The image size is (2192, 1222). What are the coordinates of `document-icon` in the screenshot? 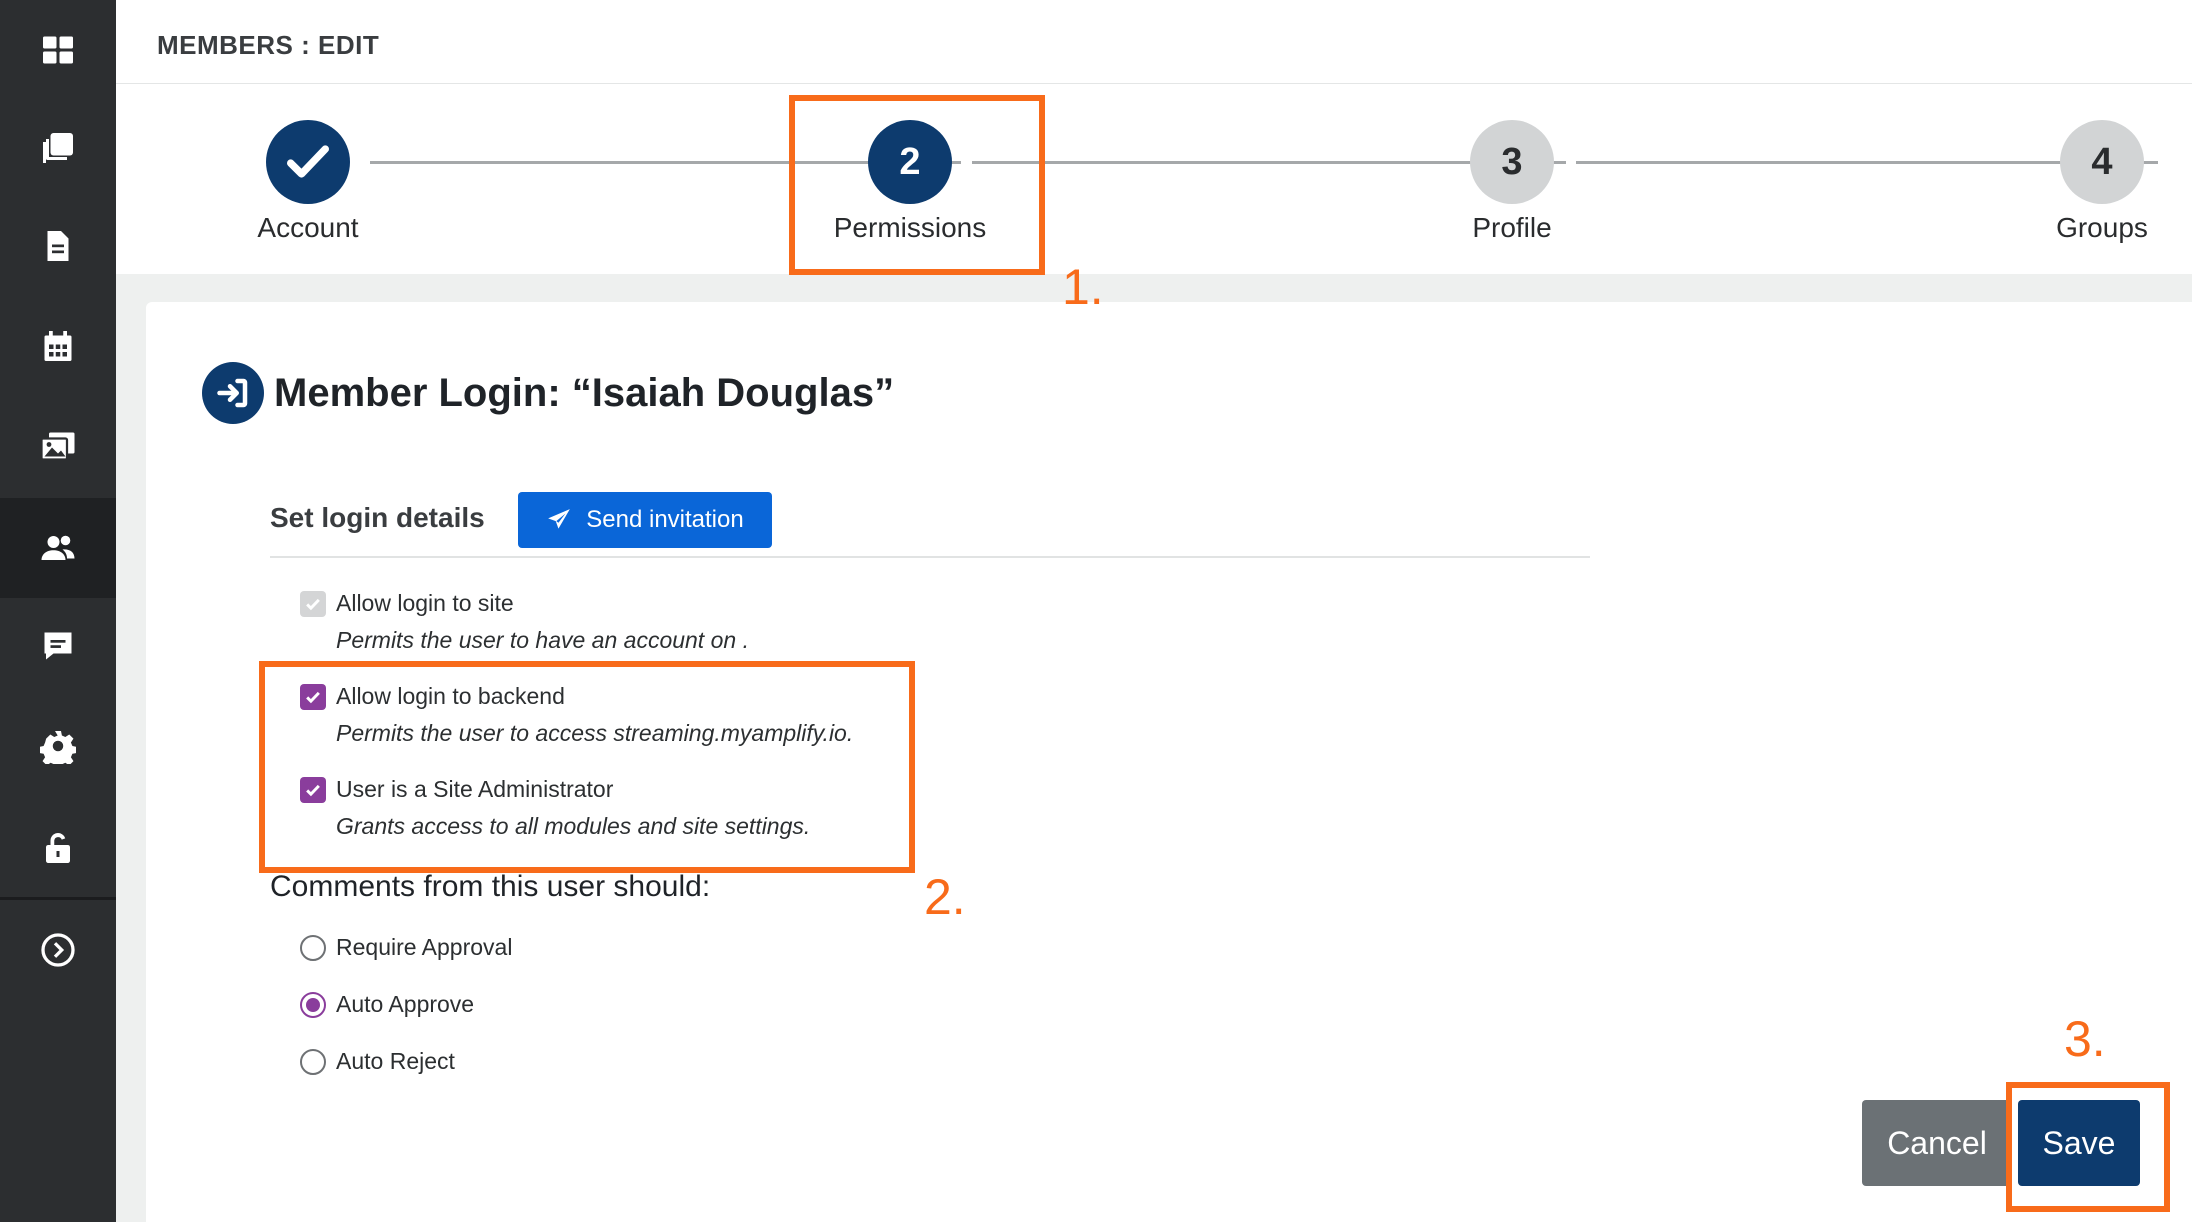 It's located at (58, 246).